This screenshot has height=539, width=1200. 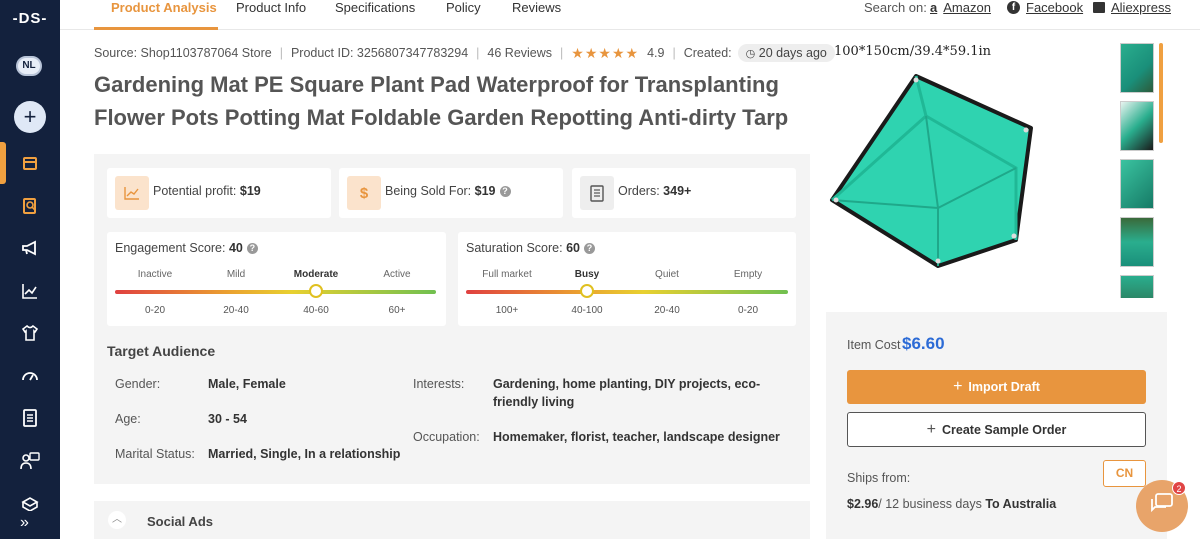 I want to click on engagement-range: 60+, so click(x=397, y=310).